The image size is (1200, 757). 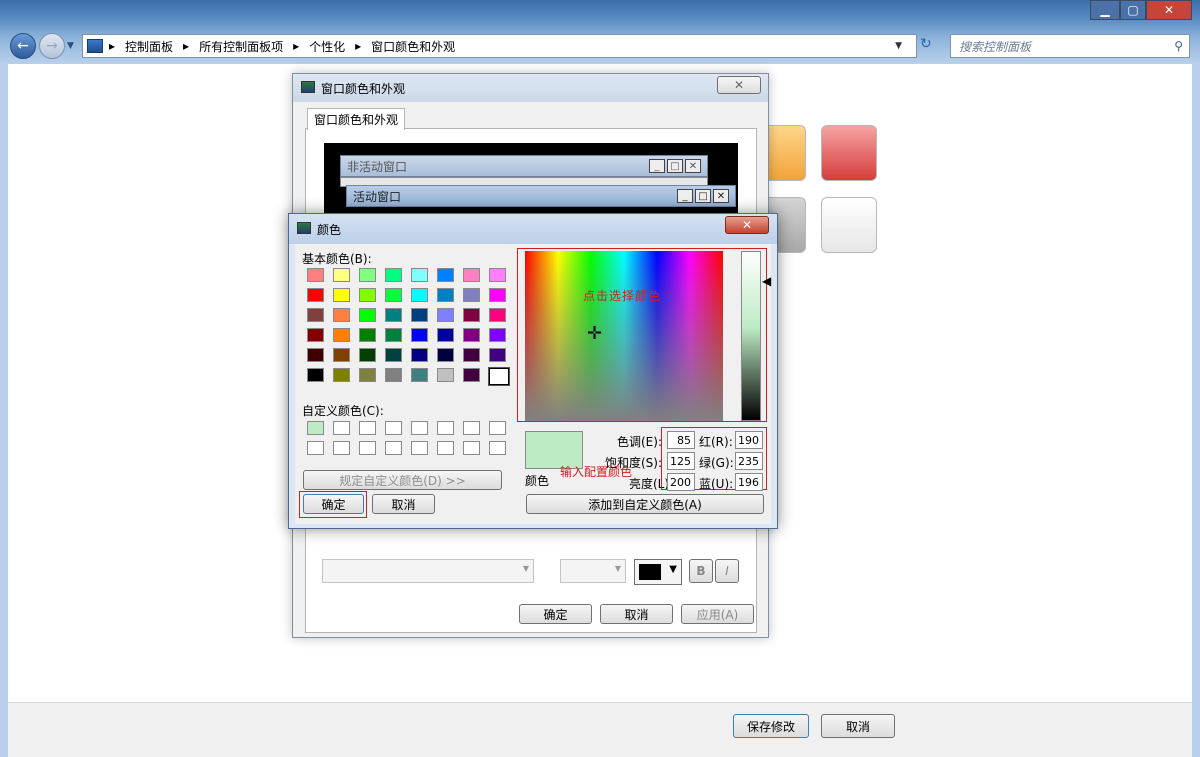 I want to click on recent-pages-dropdown-icon: ▼, so click(x=70, y=46).